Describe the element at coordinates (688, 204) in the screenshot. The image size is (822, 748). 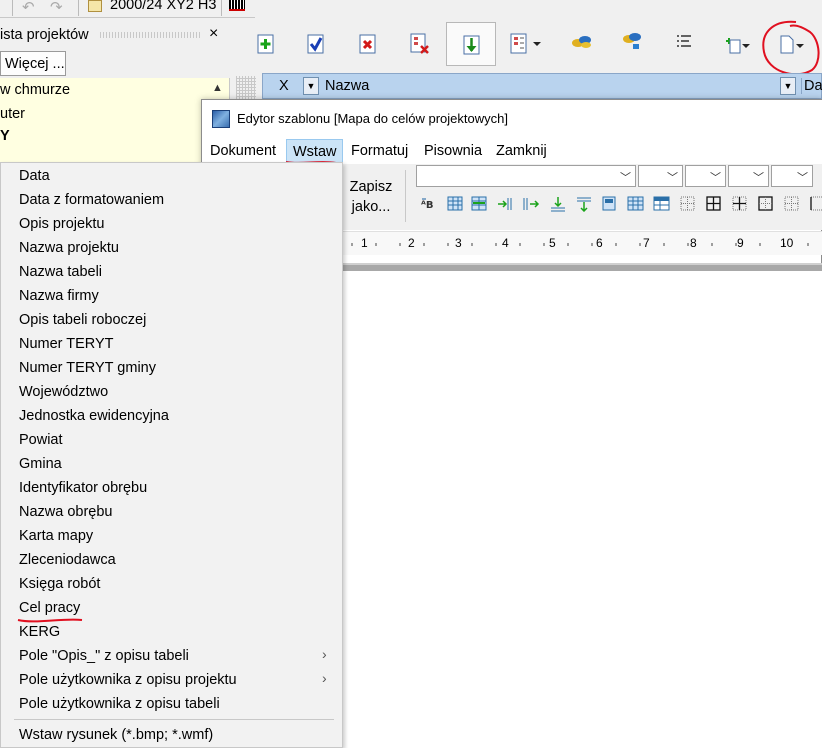
I see `border-inner-icon` at that location.